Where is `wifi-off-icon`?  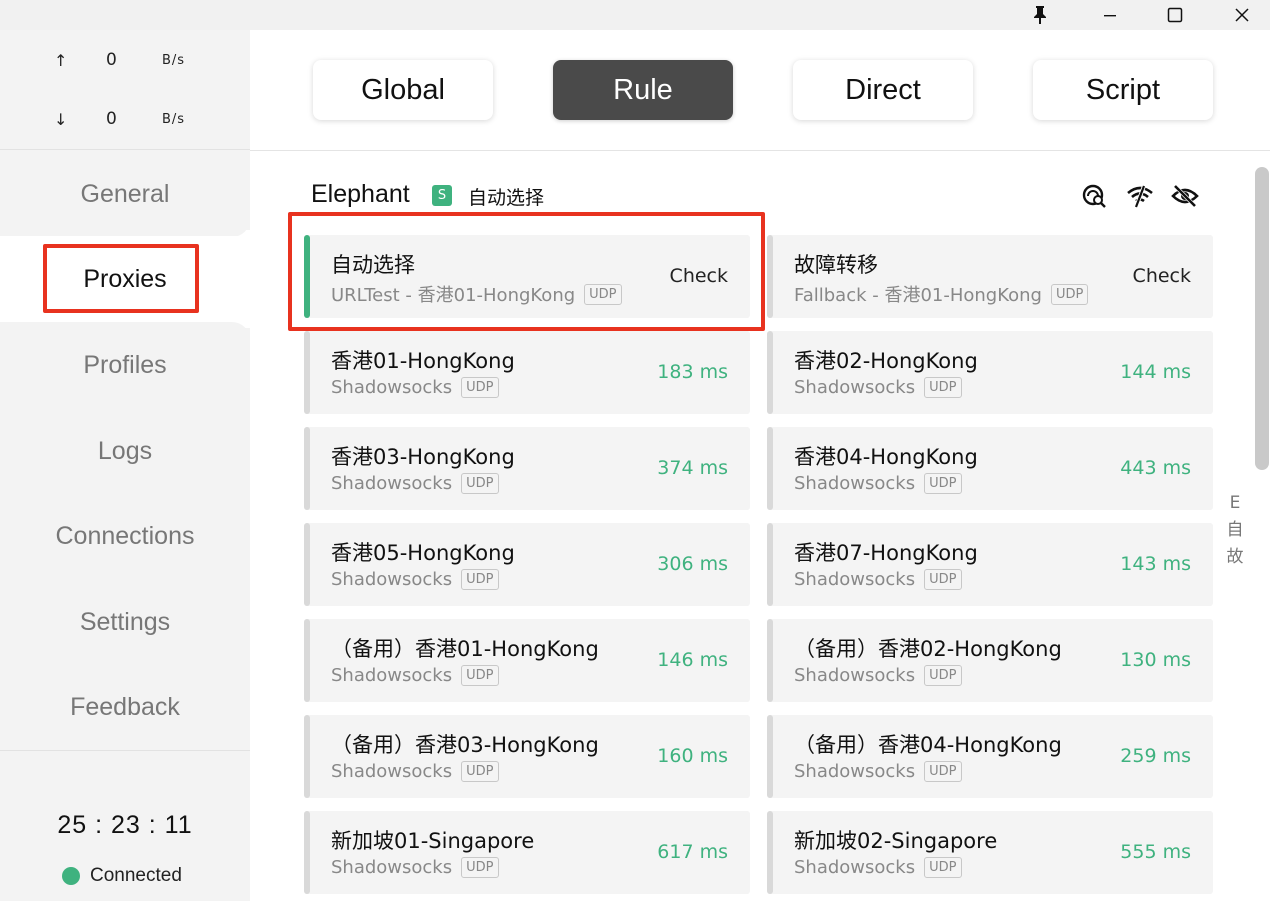 wifi-off-icon is located at coordinates (1140, 196).